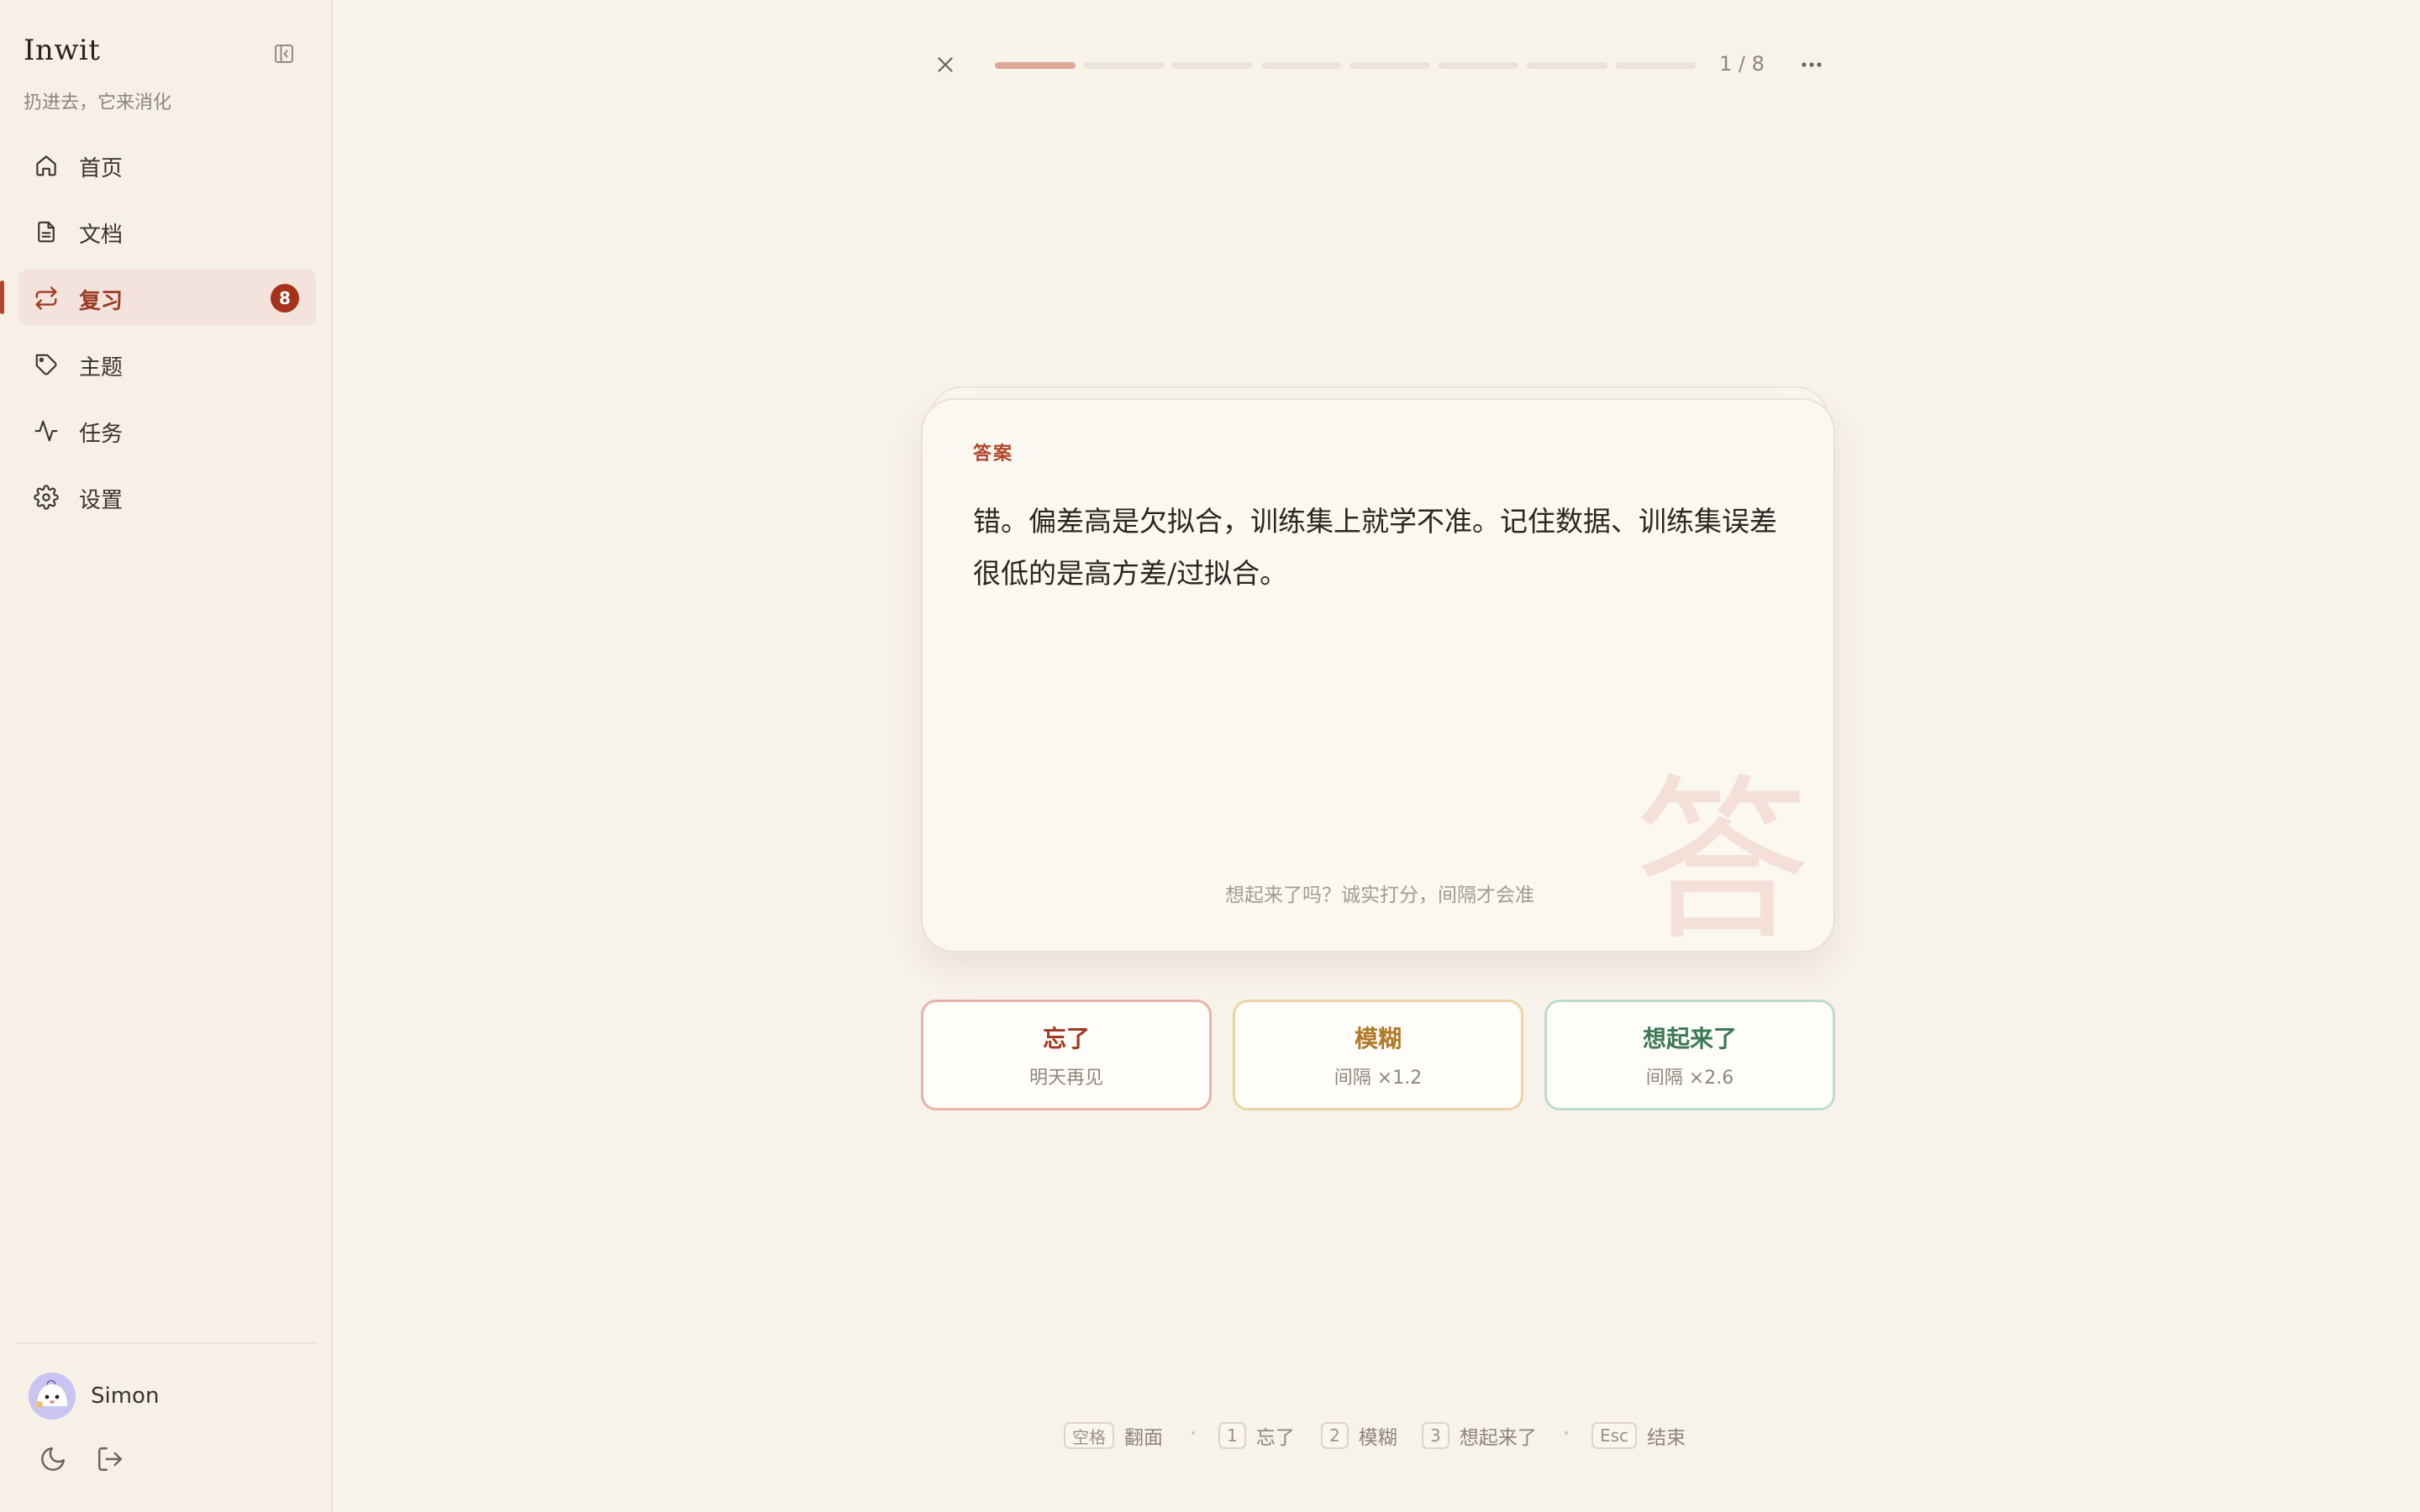 The image size is (2420, 1512). I want to click on settings-icon, so click(46, 497).